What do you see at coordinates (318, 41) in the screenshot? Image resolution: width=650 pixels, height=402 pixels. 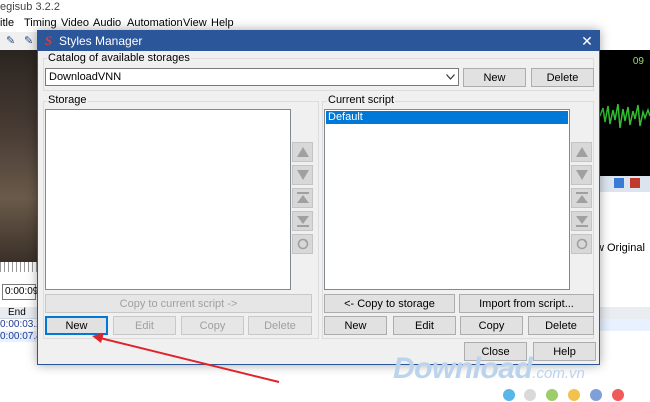 I see `dialog-title-bar: S Styles Manager ✕` at bounding box center [318, 41].